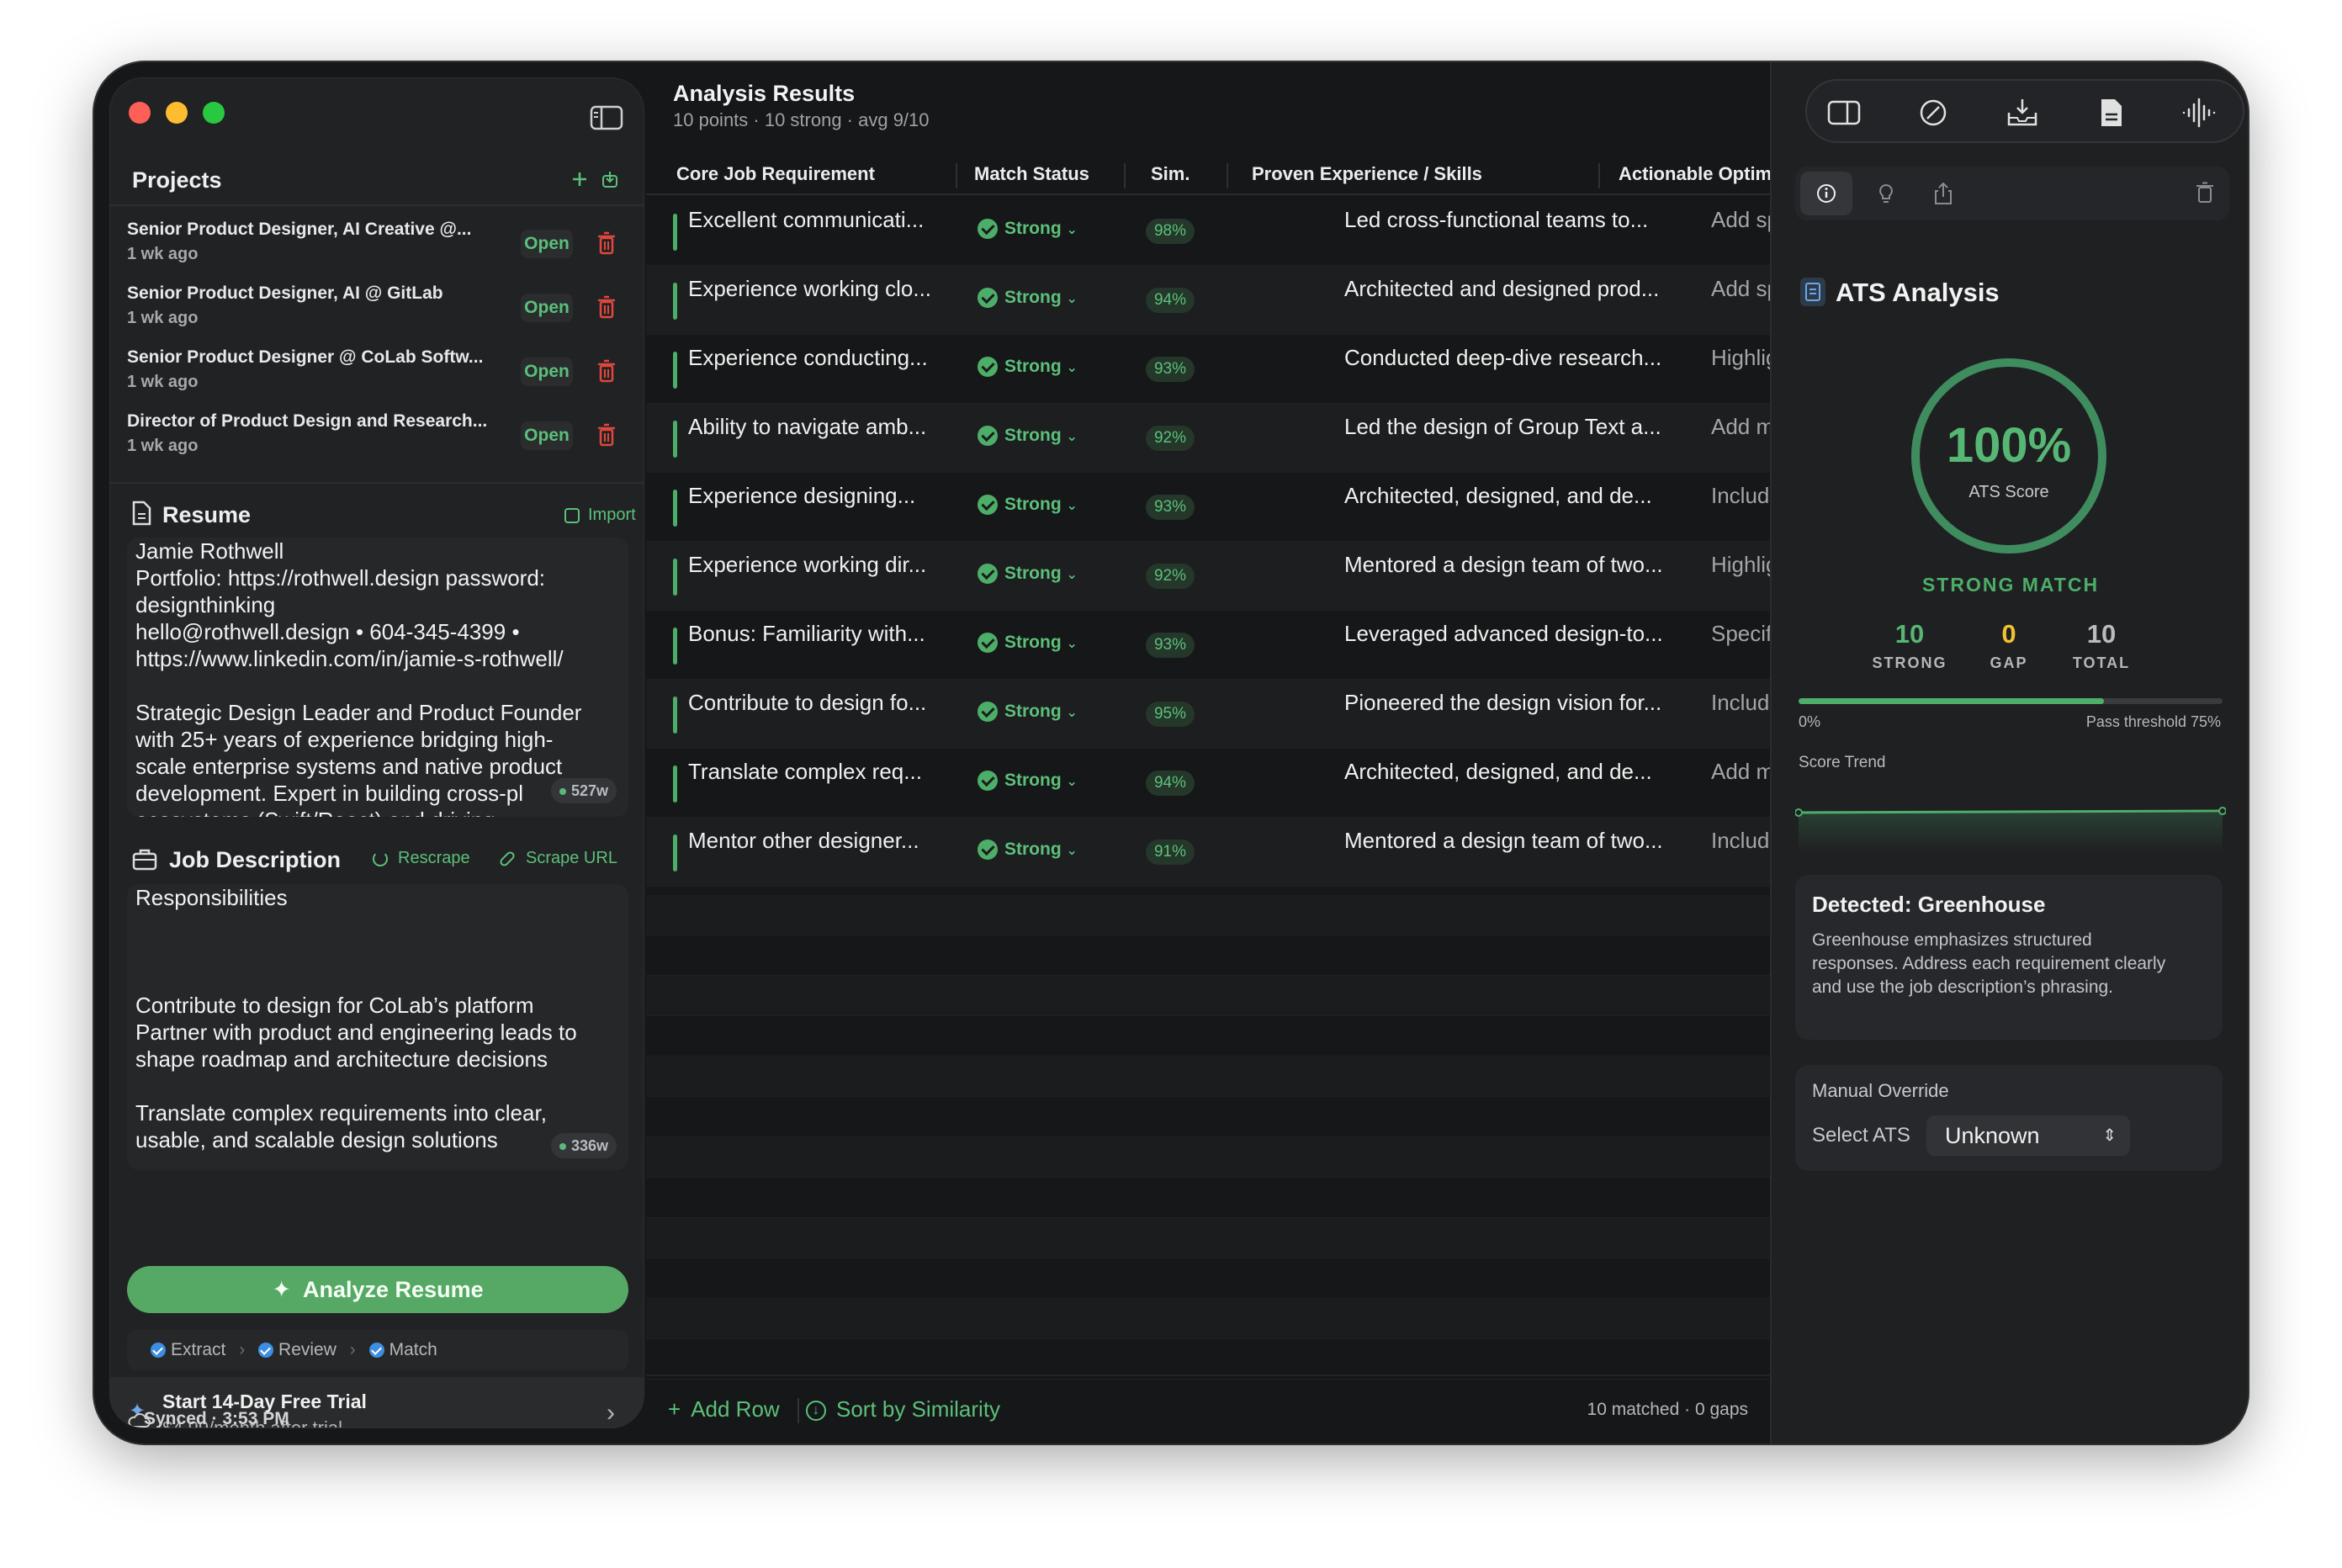  Describe the element at coordinates (377, 1289) in the screenshot. I see `analyze-resume-button: ✦ Analyze Resume` at that location.